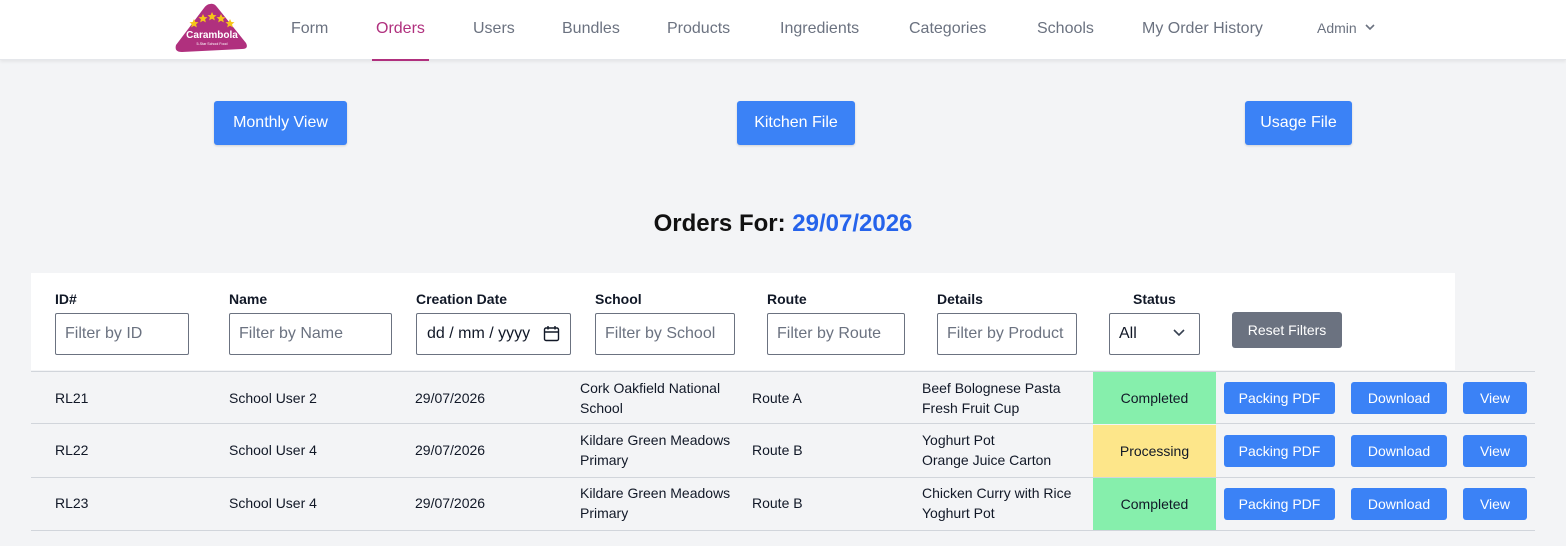  What do you see at coordinates (698, 30) in the screenshot?
I see `nav-products: Products` at bounding box center [698, 30].